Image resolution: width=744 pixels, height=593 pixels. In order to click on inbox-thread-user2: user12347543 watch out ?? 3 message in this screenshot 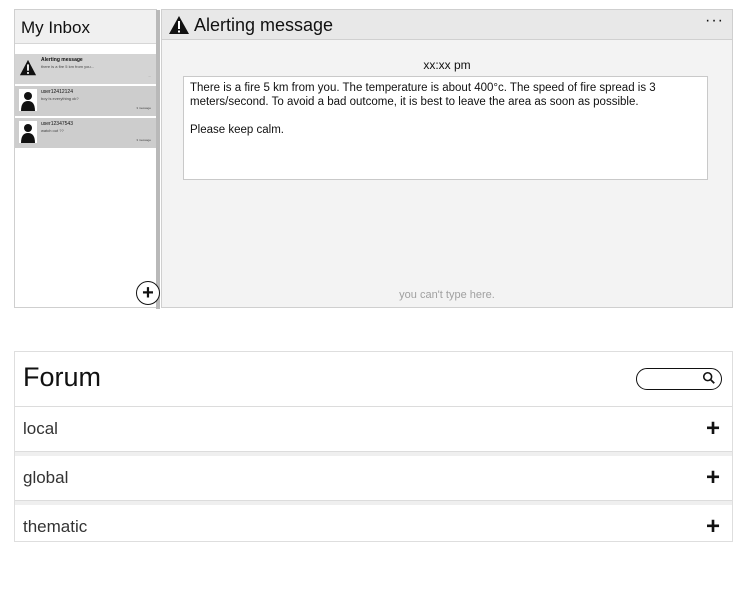, I will do `click(85, 133)`.